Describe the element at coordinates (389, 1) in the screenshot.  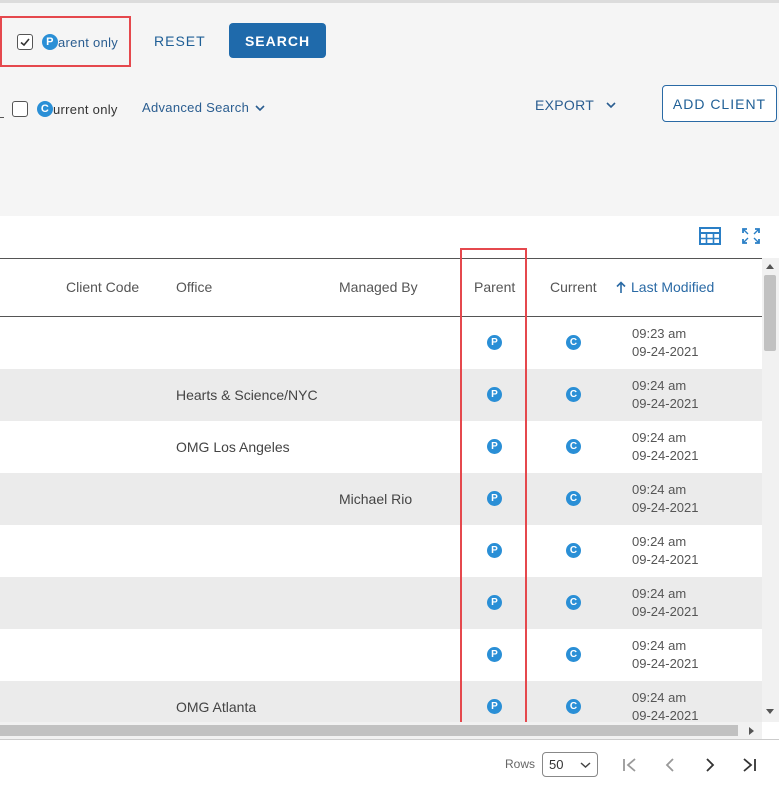
I see `top-border` at that location.